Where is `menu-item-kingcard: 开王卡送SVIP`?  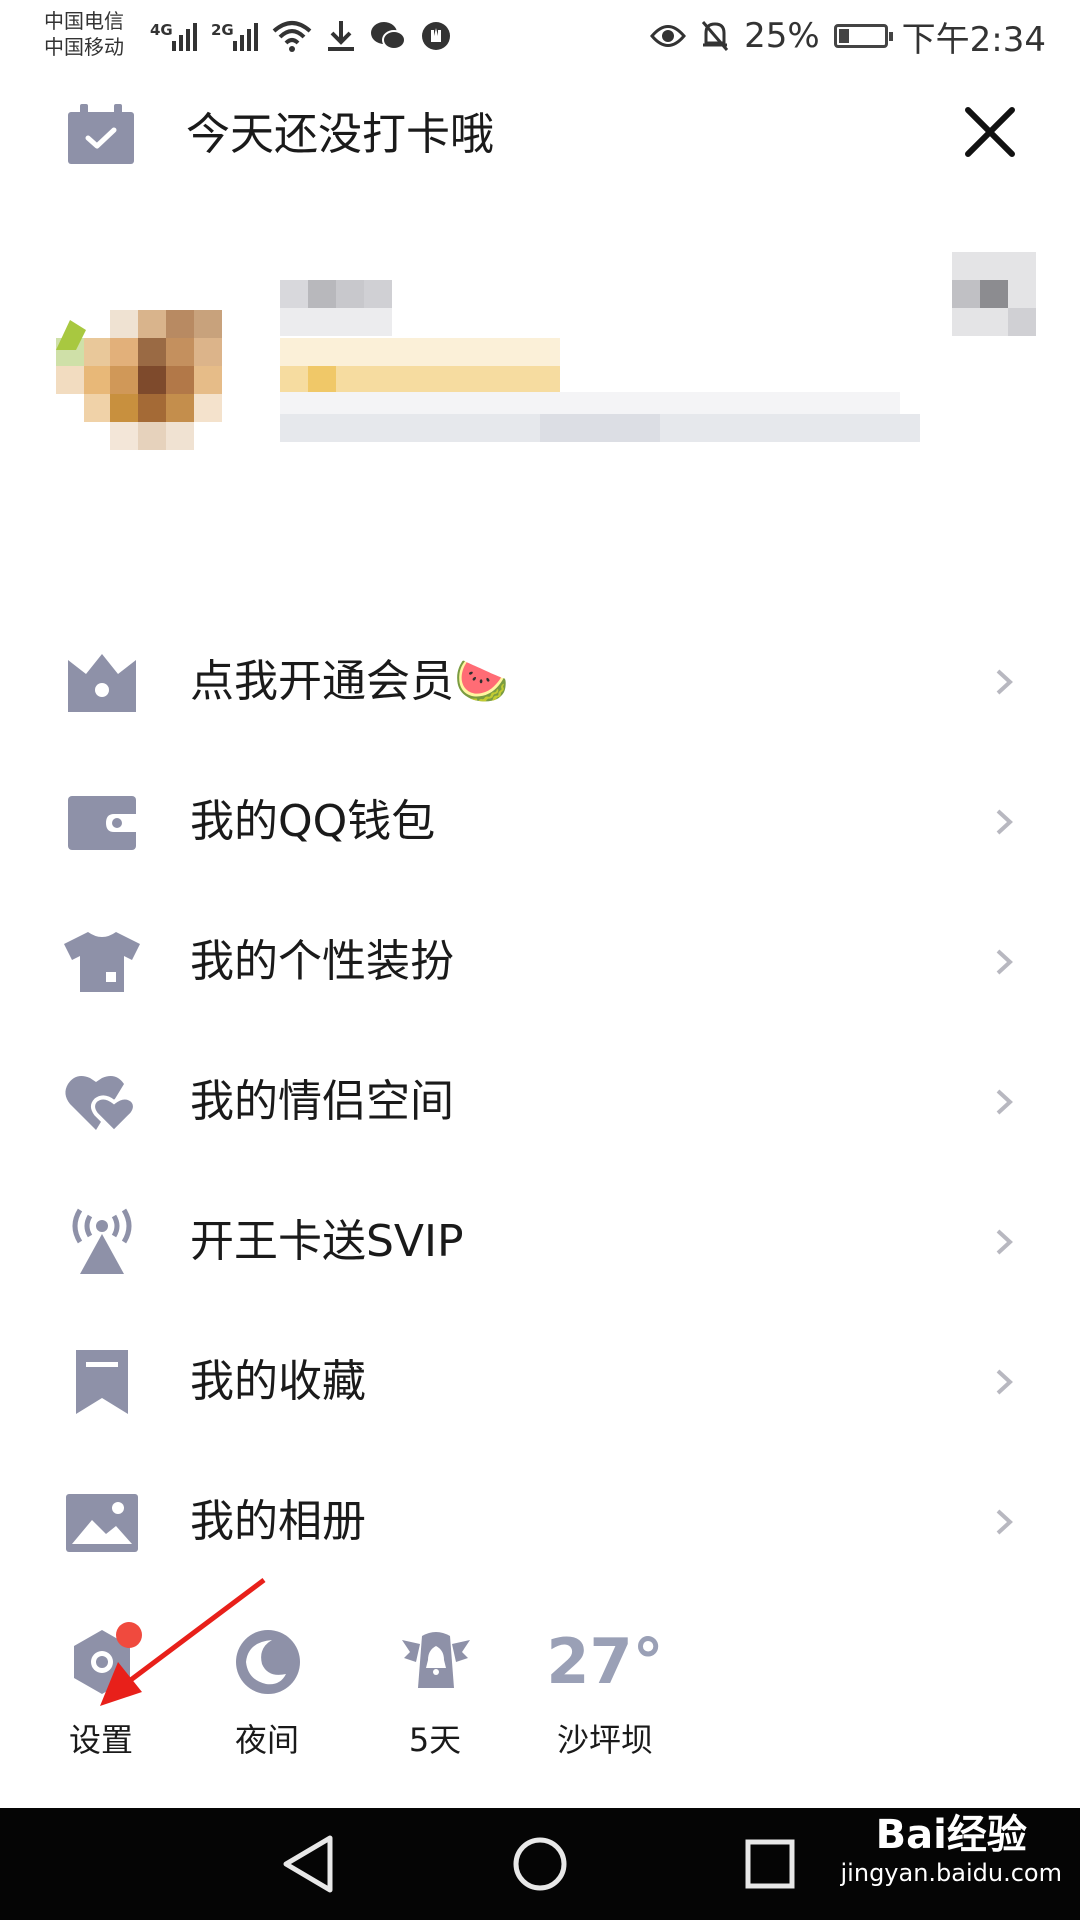 menu-item-kingcard: 开王卡送SVIP is located at coordinates (540, 1242).